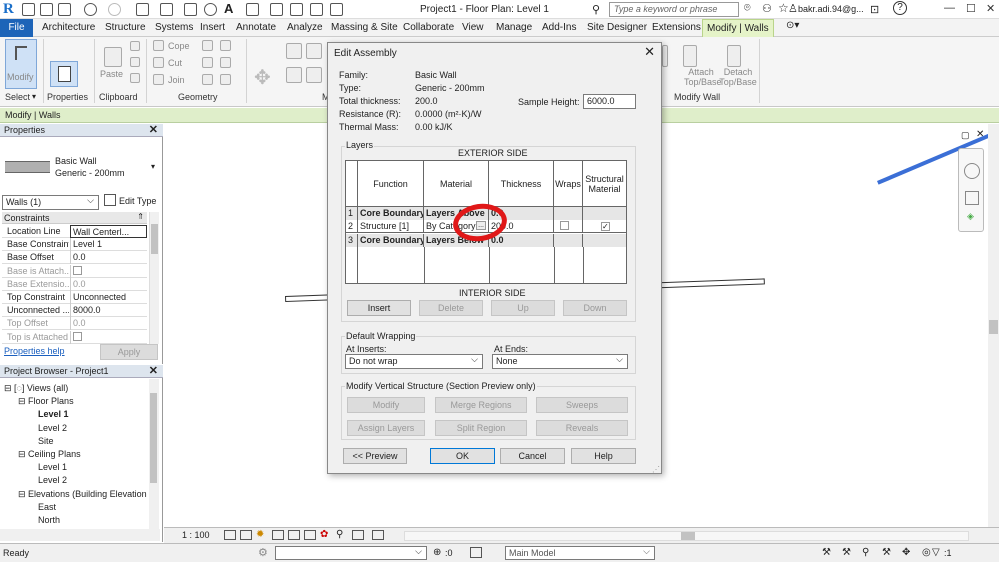  I want to click on properties-scrollbar, so click(154, 278).